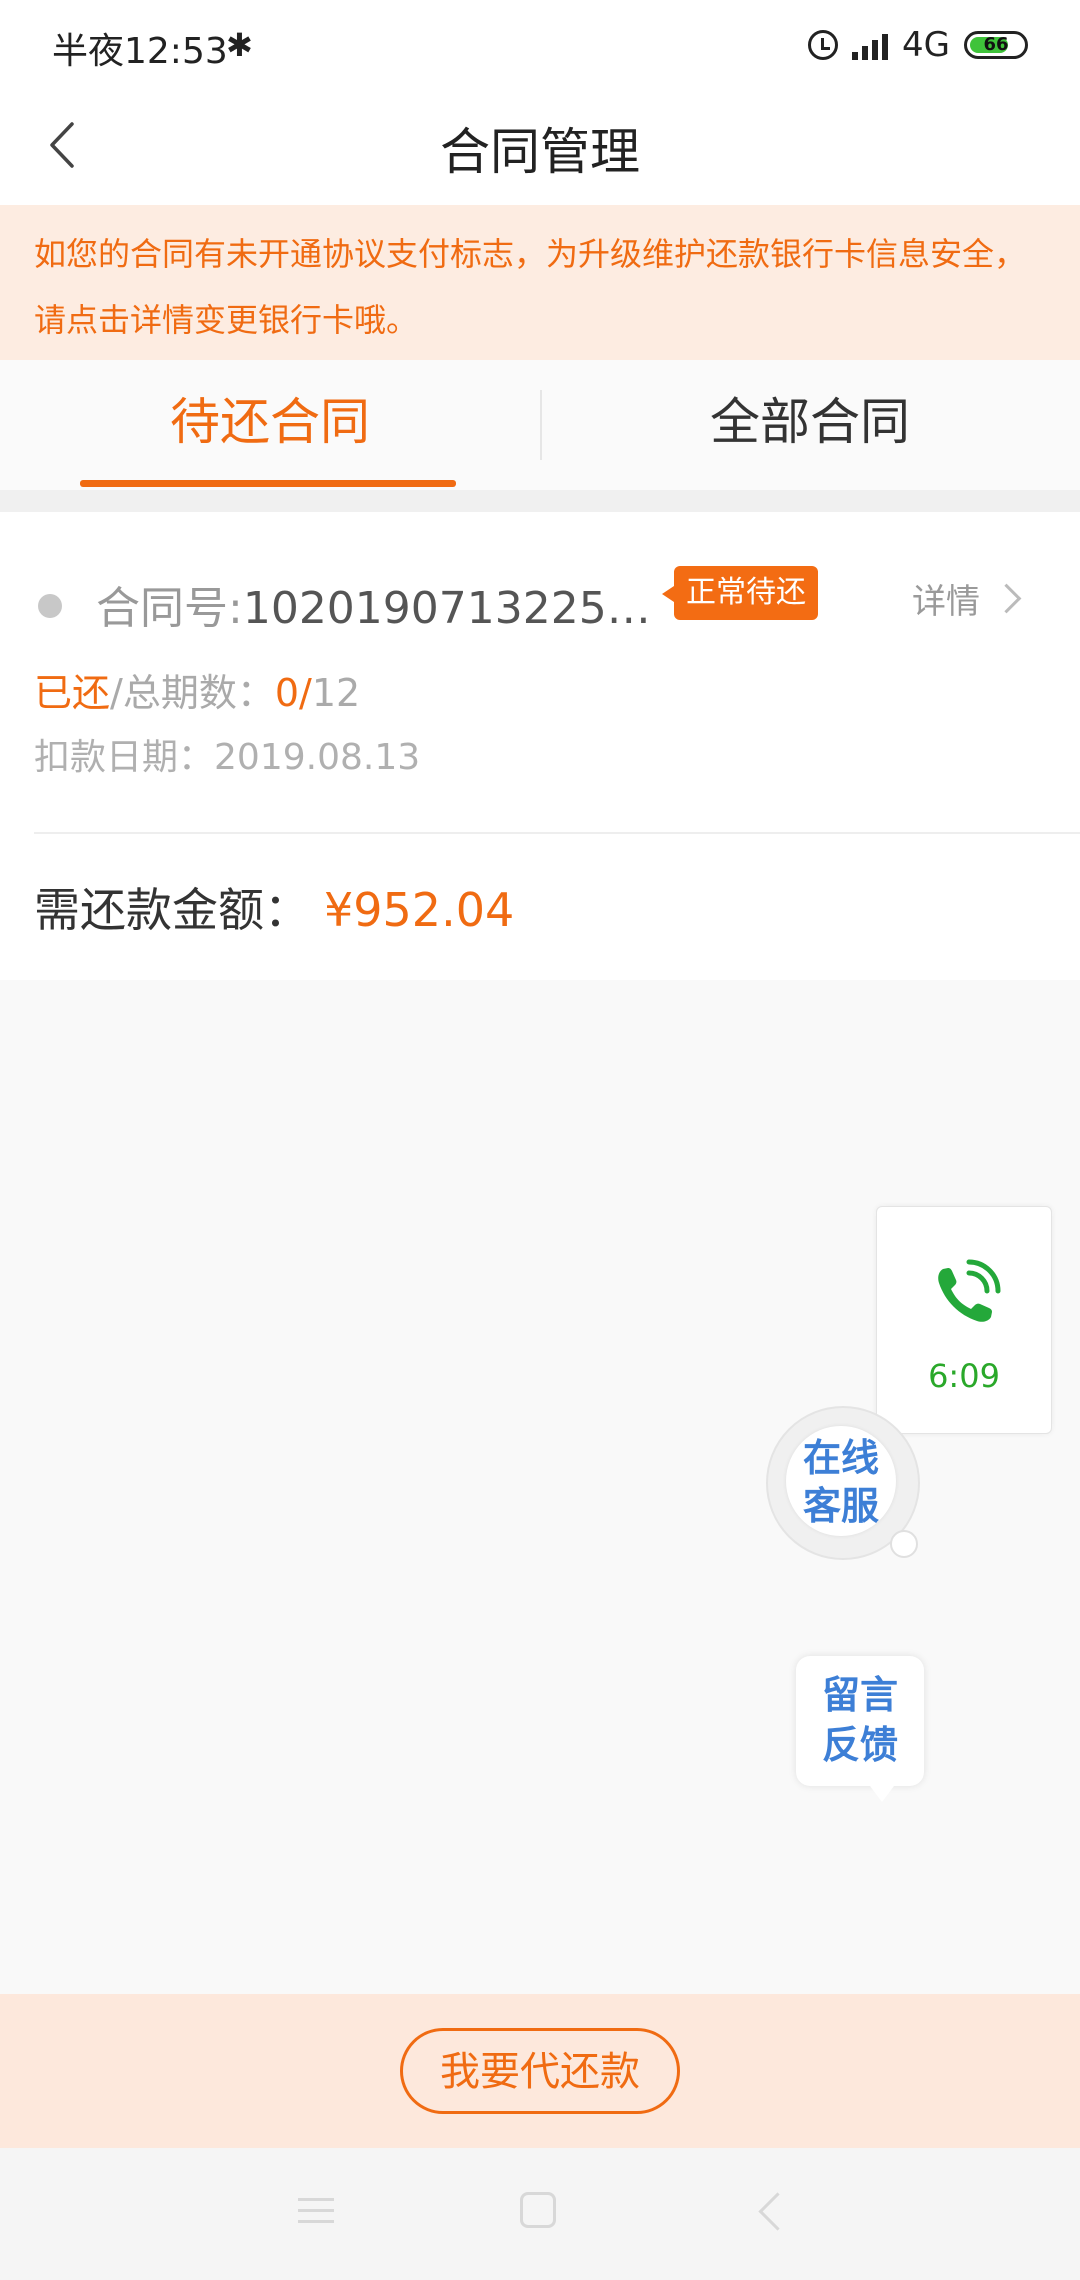 This screenshot has width=1080, height=2280. Describe the element at coordinates (946, 602) in the screenshot. I see `detail-label: 详情` at that location.